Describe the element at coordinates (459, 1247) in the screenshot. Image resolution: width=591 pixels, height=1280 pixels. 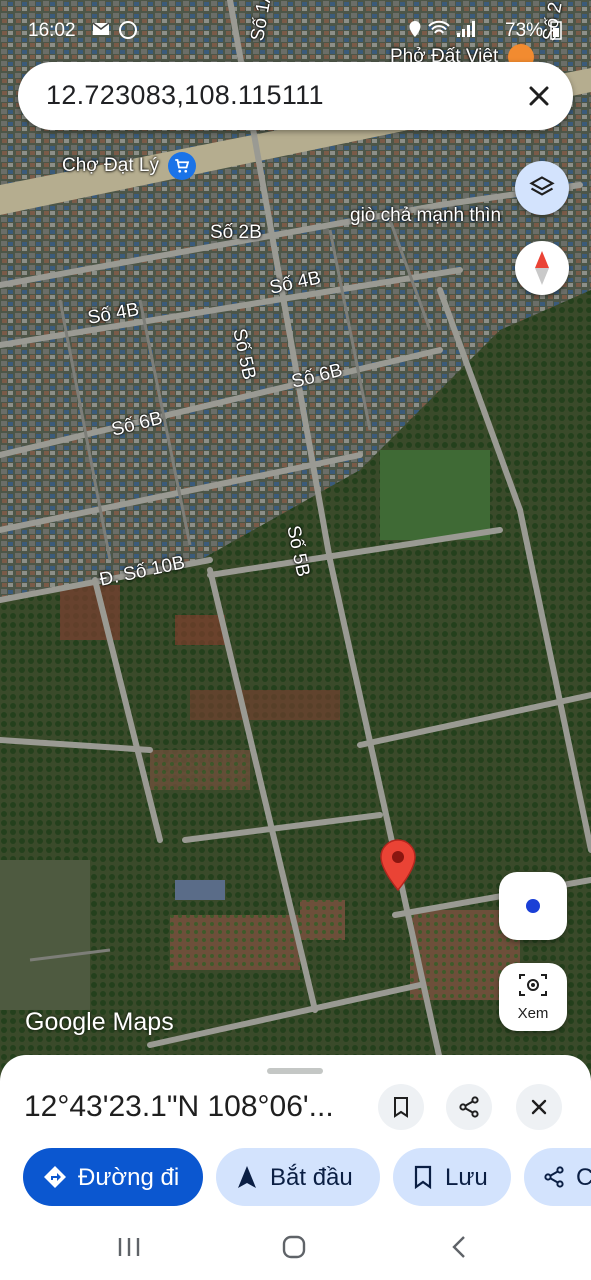
I see `back-icon` at that location.